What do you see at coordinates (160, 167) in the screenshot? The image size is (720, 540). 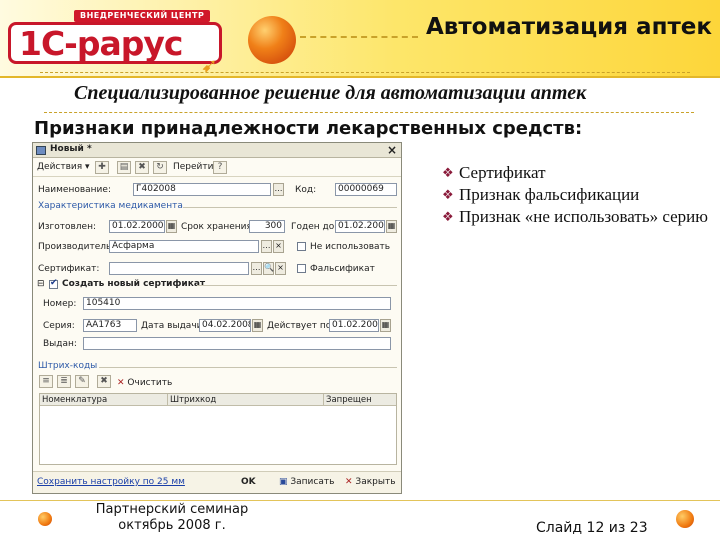 I see `refresh-icon: ↻` at bounding box center [160, 167].